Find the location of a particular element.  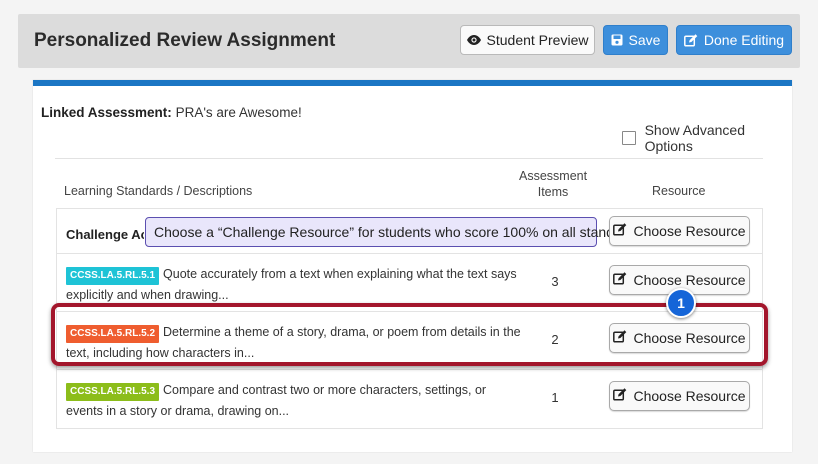

student-preview-label: Student Preview is located at coordinates (537, 40).